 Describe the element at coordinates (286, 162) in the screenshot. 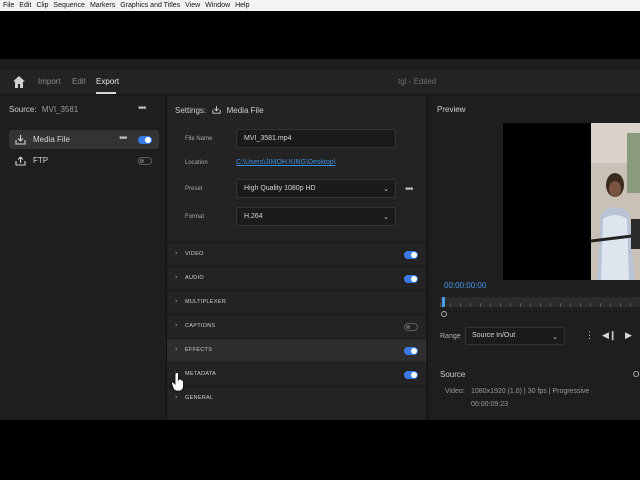

I see `location-link: C:\Users\JIMOH KING\Desktop\` at that location.